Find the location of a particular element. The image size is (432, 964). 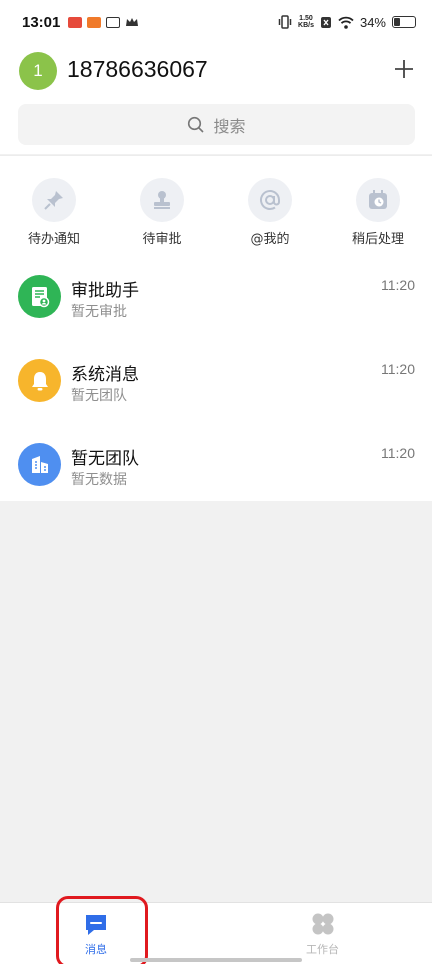

network-speed: 1.50 KB/s is located at coordinates (306, 22).